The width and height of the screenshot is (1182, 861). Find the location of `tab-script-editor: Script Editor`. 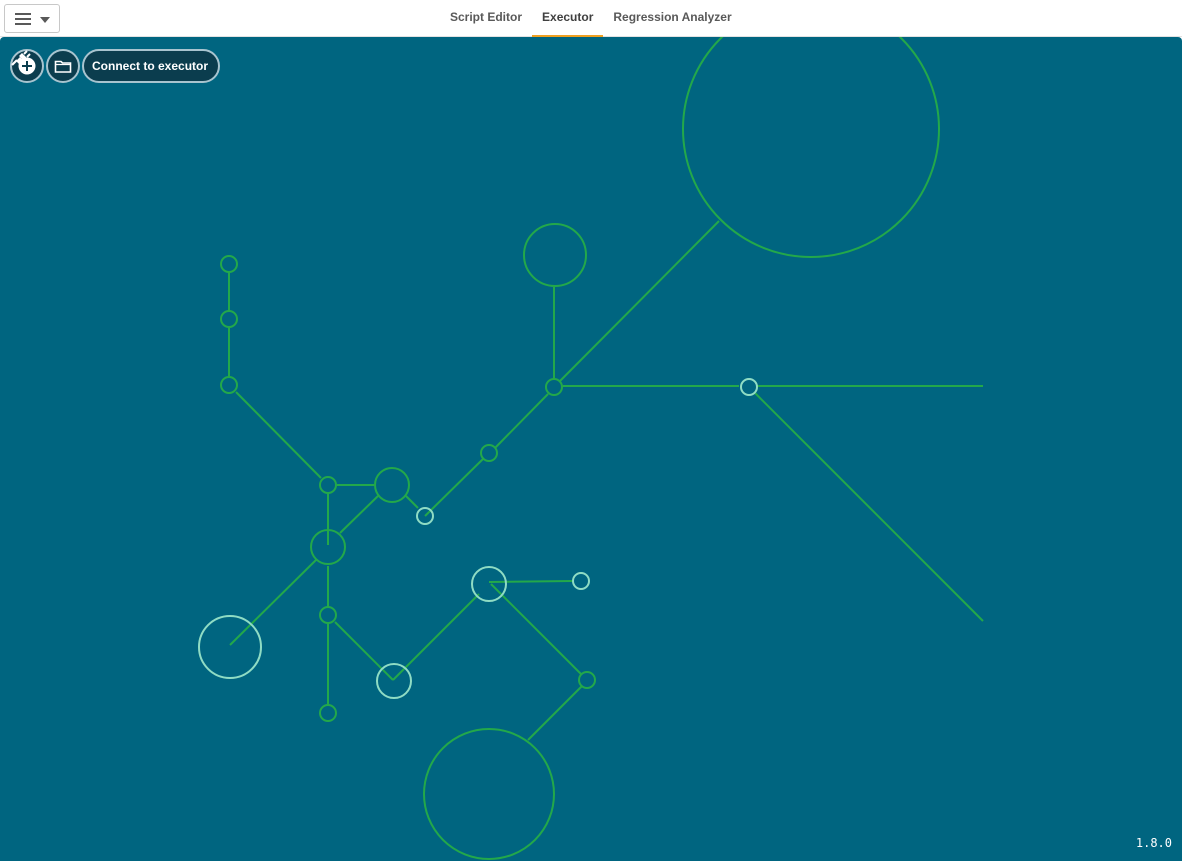

tab-script-editor: Script Editor is located at coordinates (486, 18).